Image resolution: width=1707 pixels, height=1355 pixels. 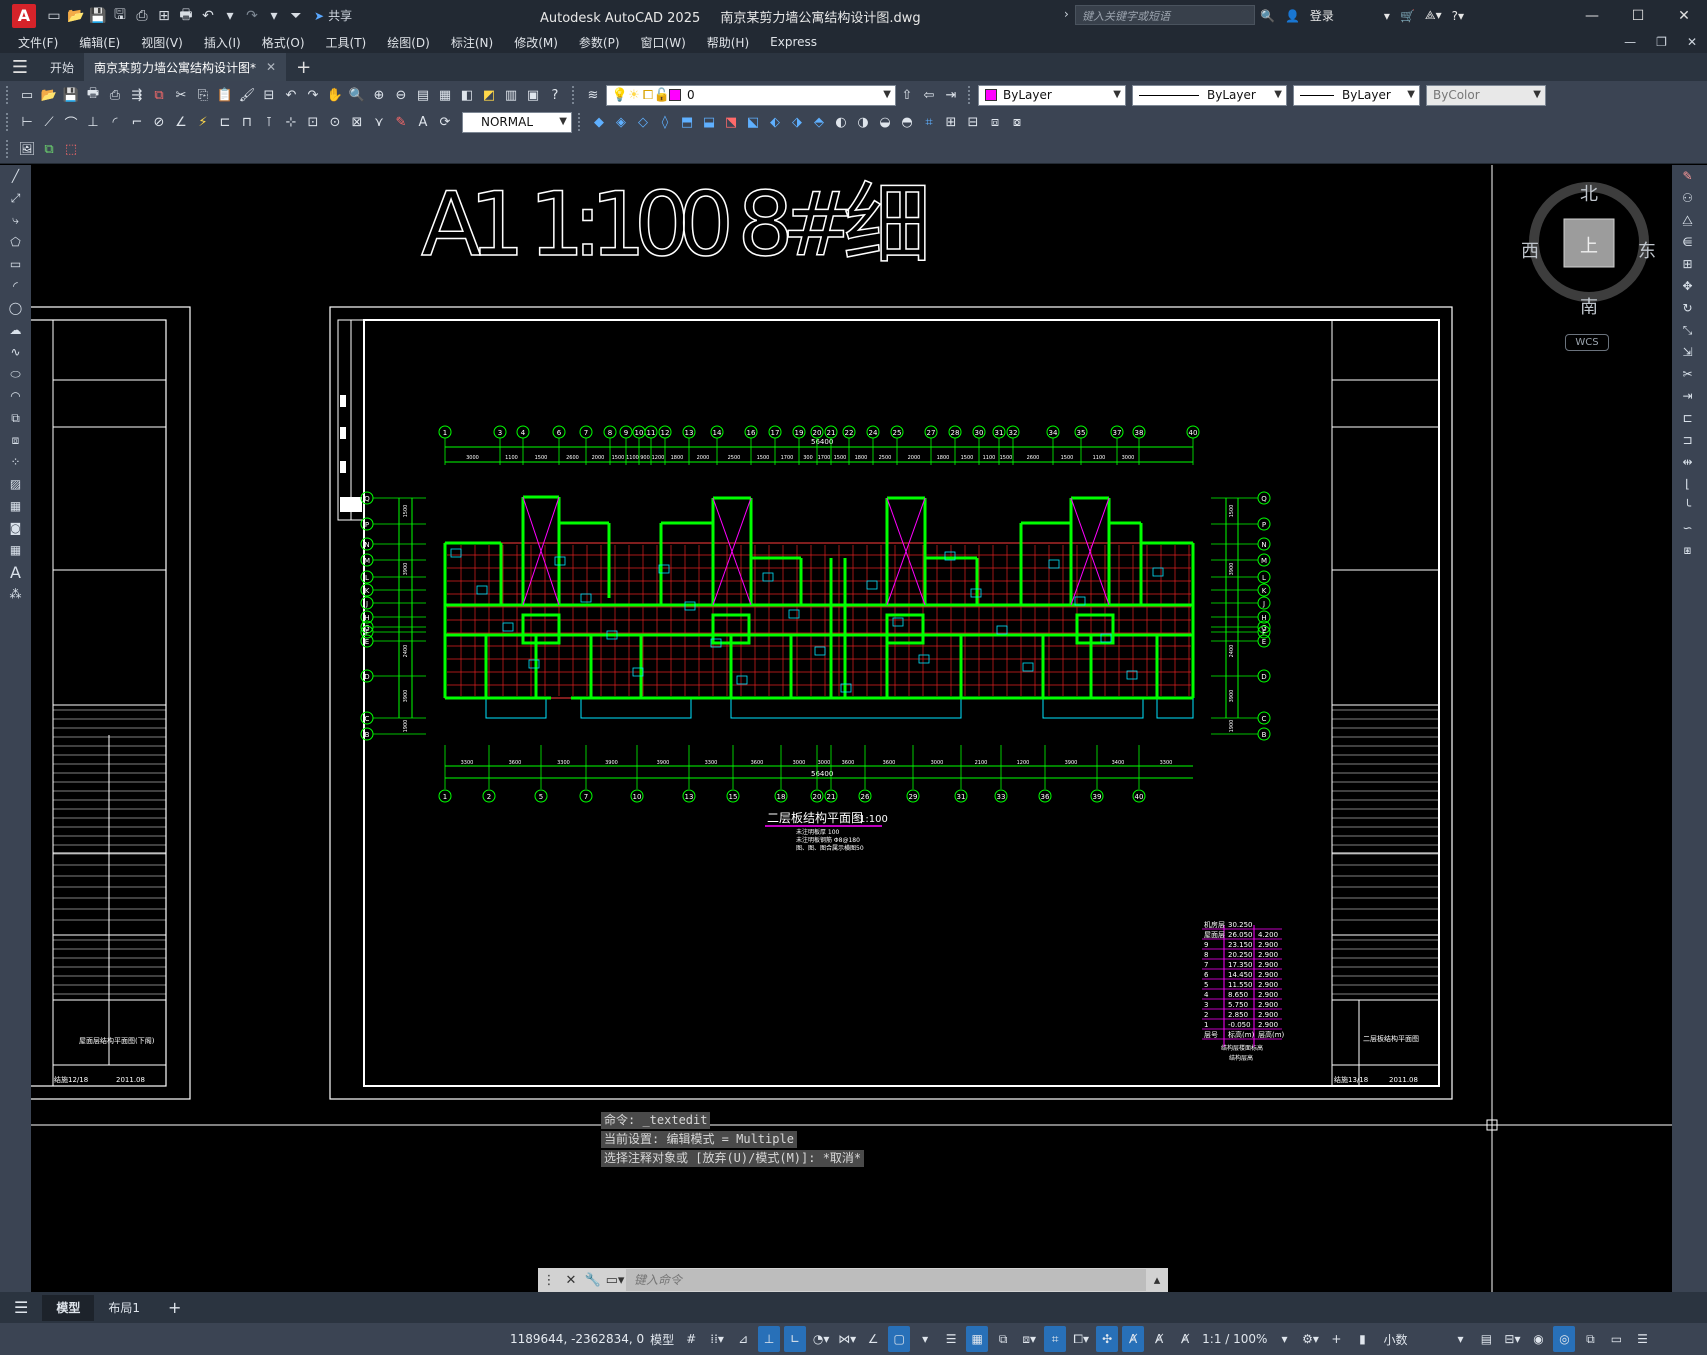 I want to click on dim-text-edit-icon: A, so click(x=423, y=122).